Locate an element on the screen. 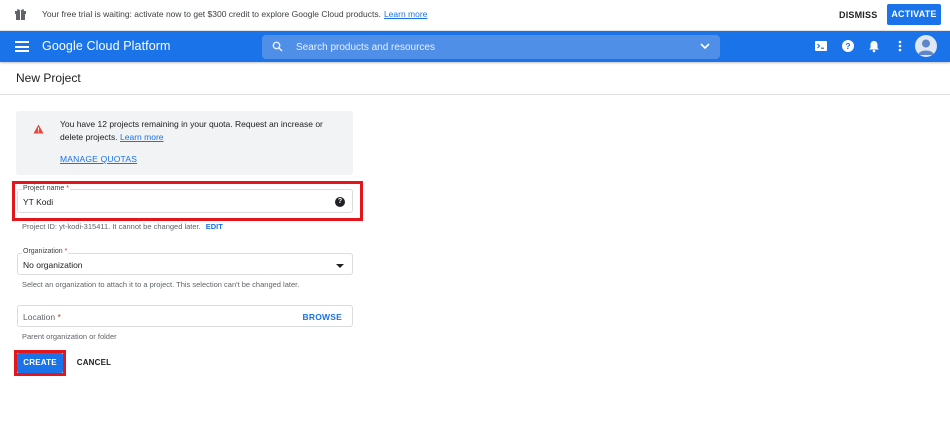  dismiss-button: DISMISS is located at coordinates (858, 15).